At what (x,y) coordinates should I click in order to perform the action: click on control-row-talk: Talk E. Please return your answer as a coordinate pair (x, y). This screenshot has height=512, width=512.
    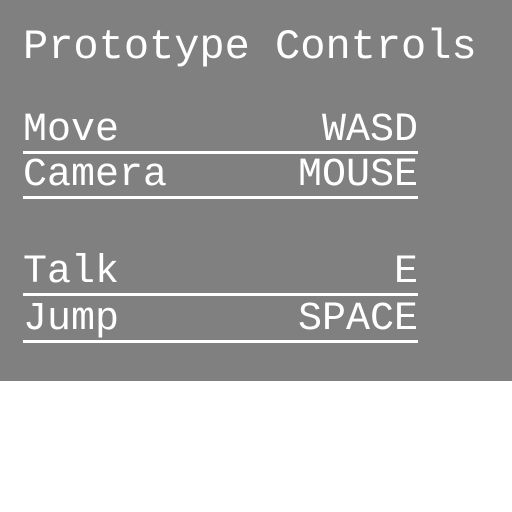
    Looking at the image, I should click on (220, 274).